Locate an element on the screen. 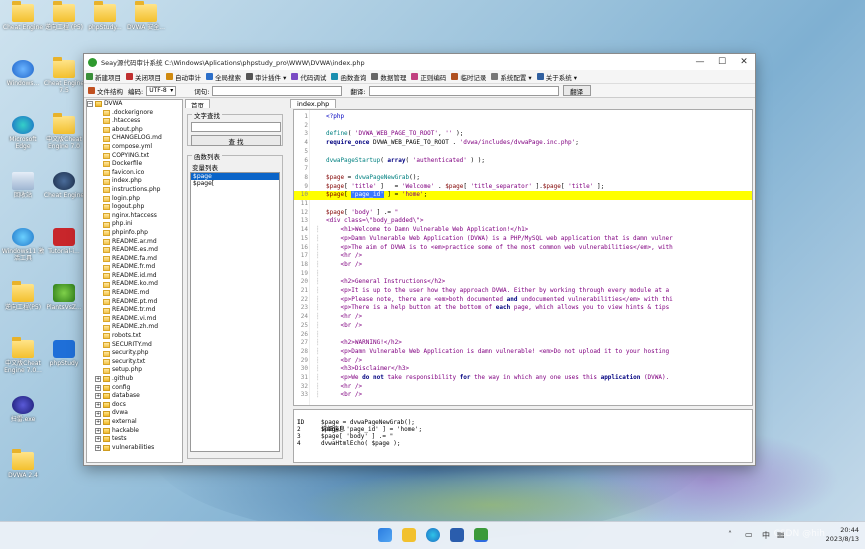 The image size is (865, 549). encoding-select: UTF-8 ▾ is located at coordinates (161, 90).